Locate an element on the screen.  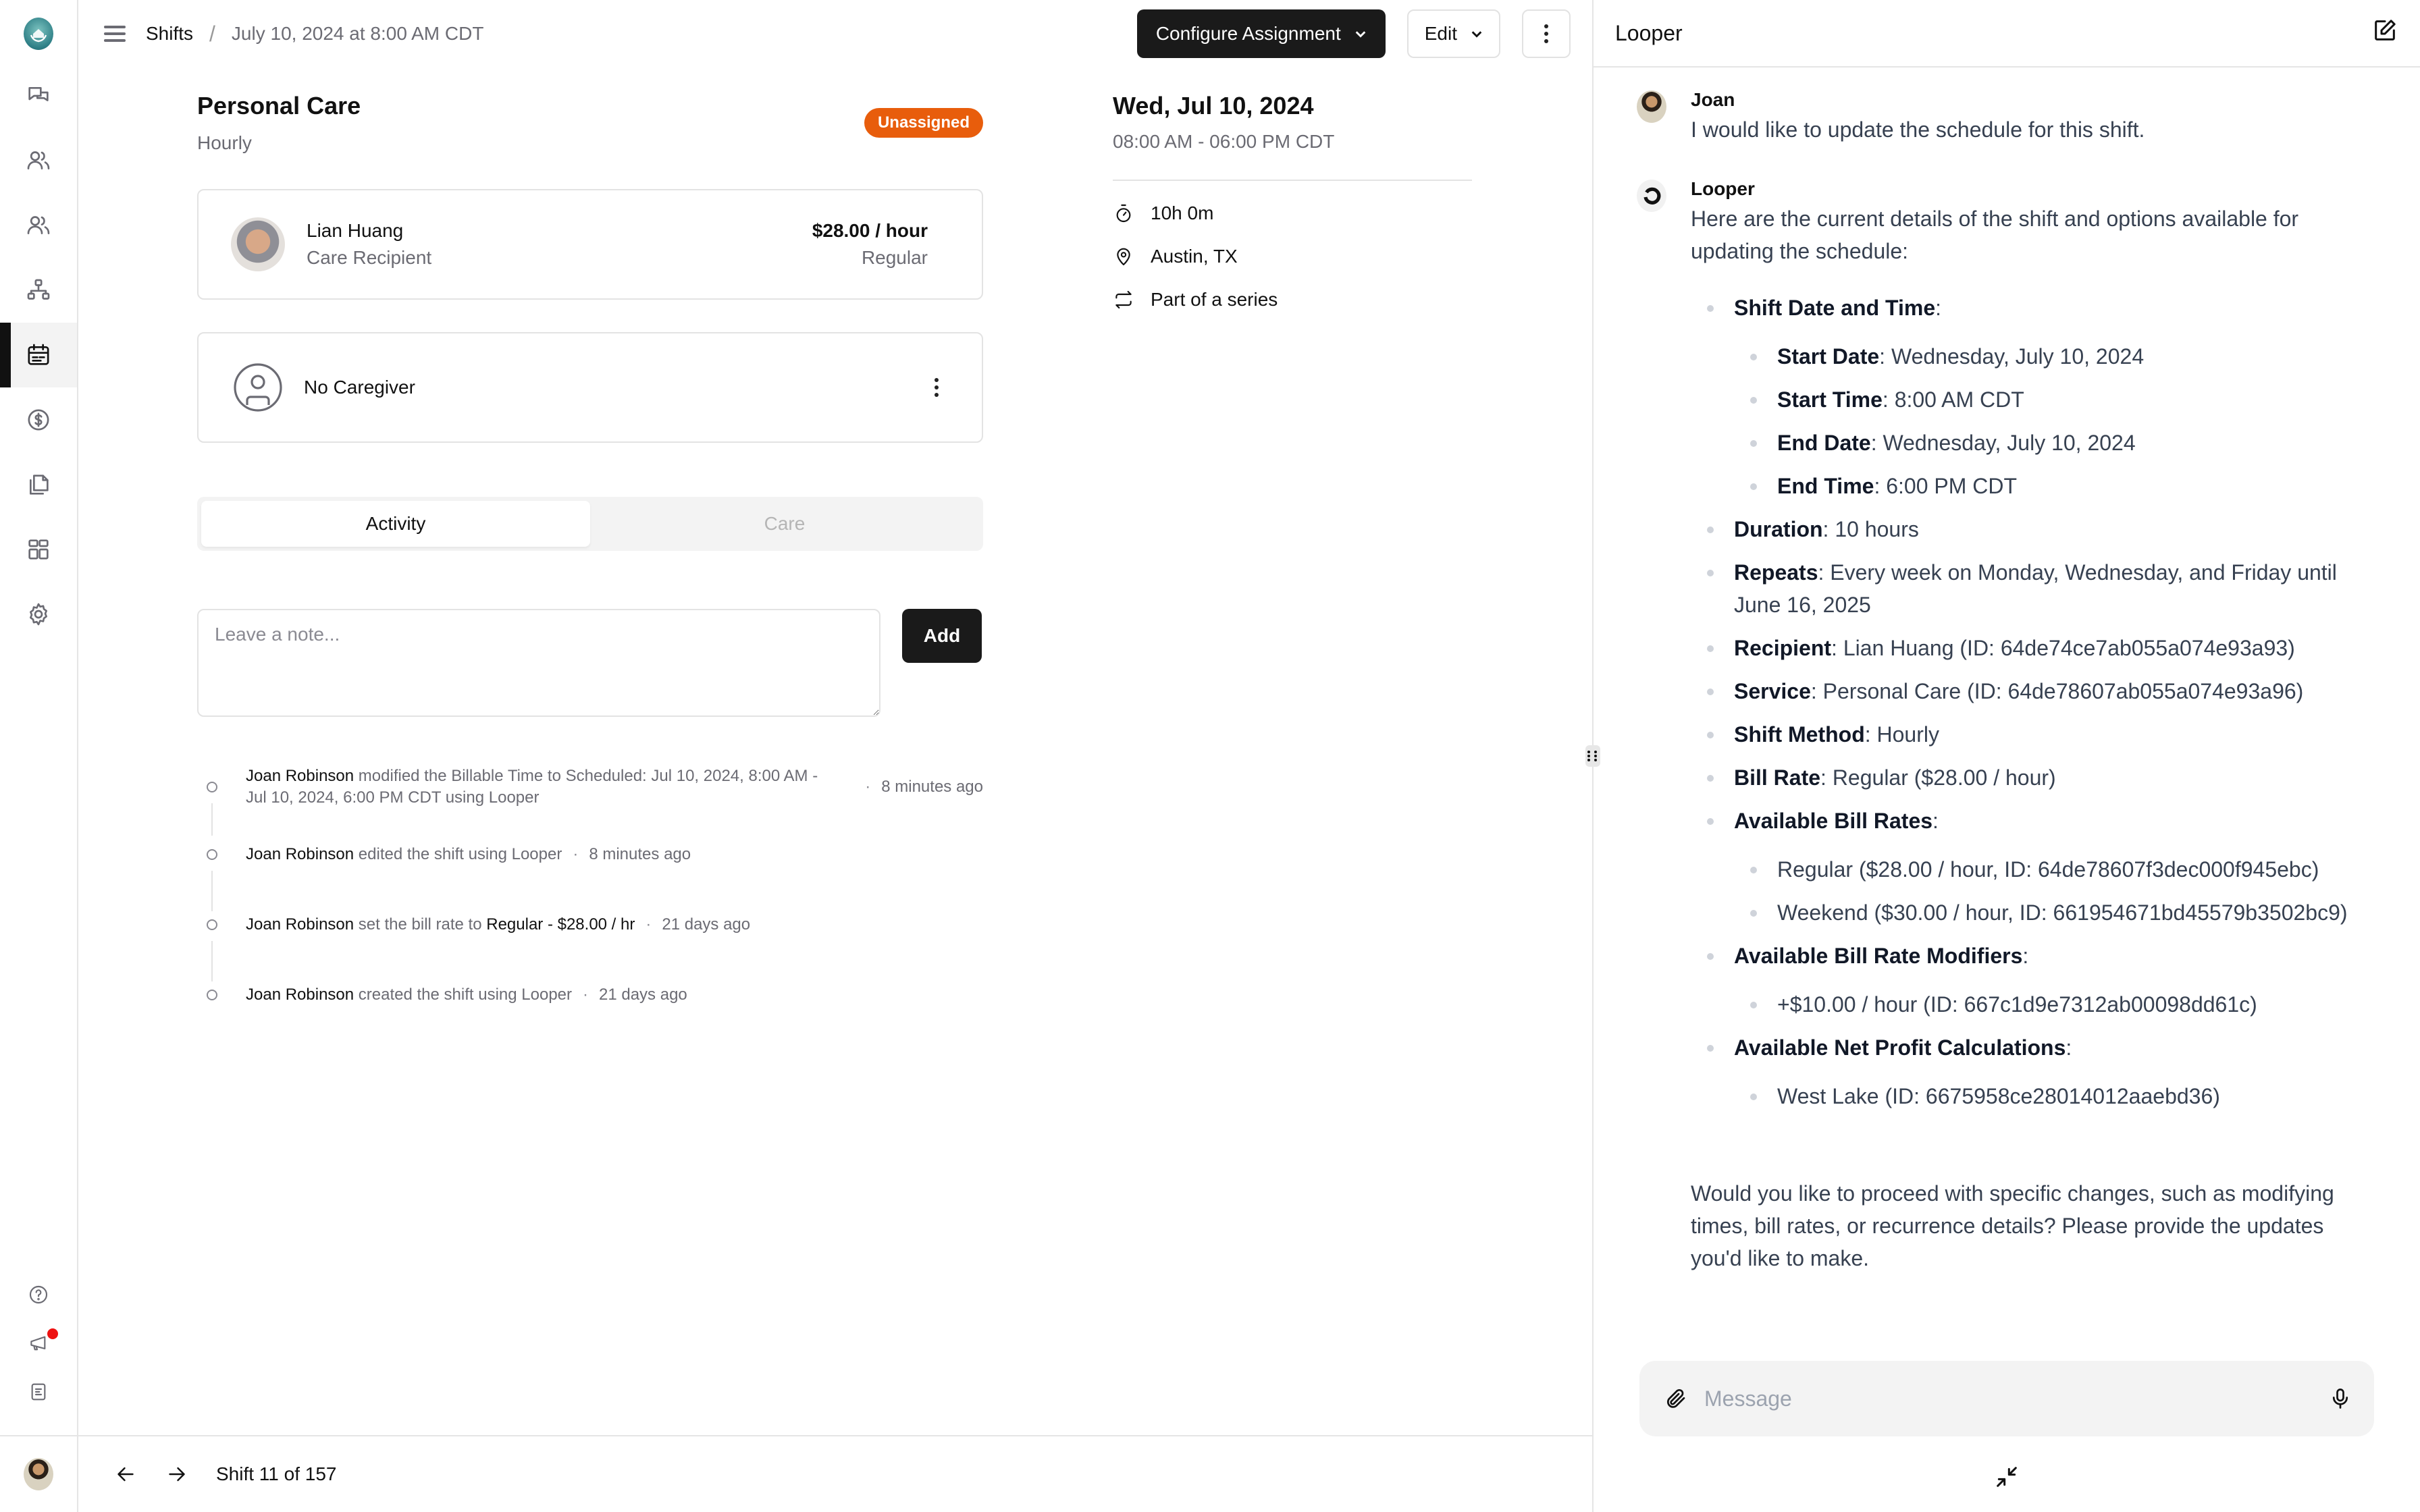
assistant-title: Looper is located at coordinates (1649, 32).